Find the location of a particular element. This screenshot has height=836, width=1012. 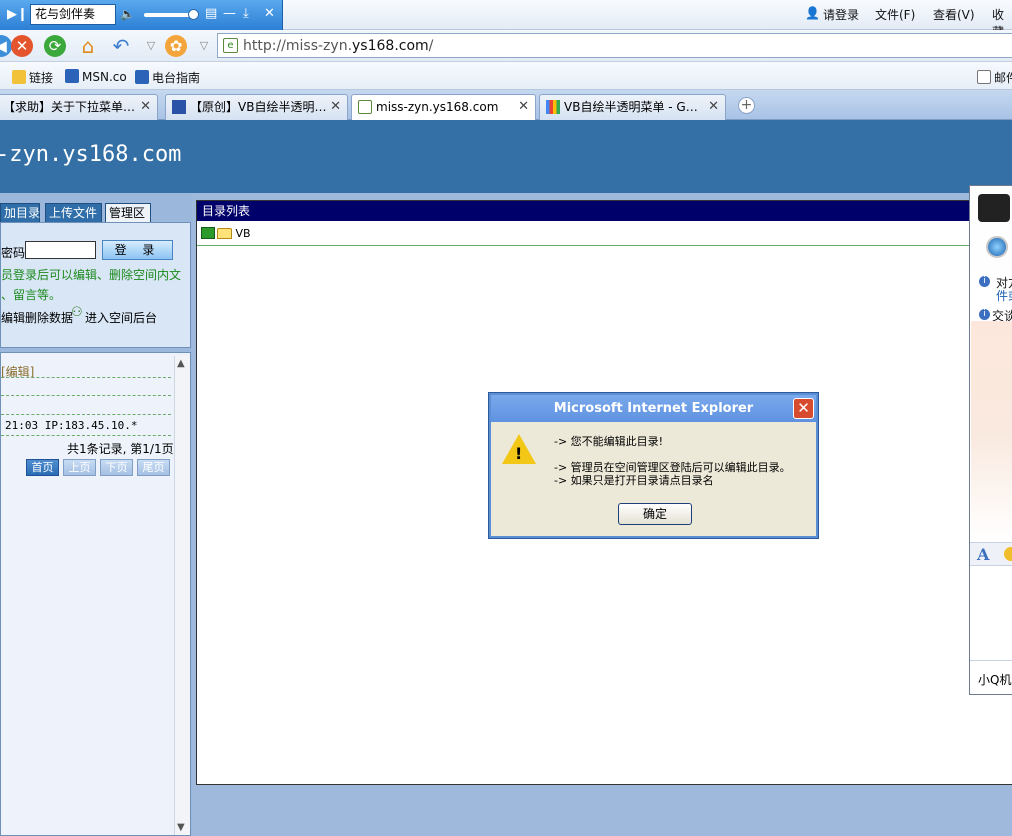

directory-header: 目录列表 is located at coordinates (604, 211).